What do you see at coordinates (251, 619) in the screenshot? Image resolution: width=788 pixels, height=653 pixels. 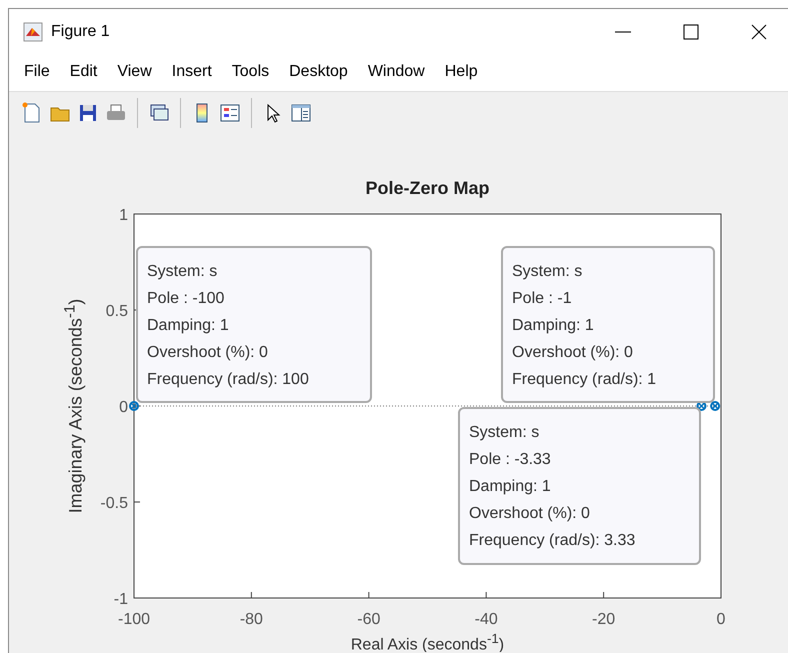 I see `x-tick-label: -80` at bounding box center [251, 619].